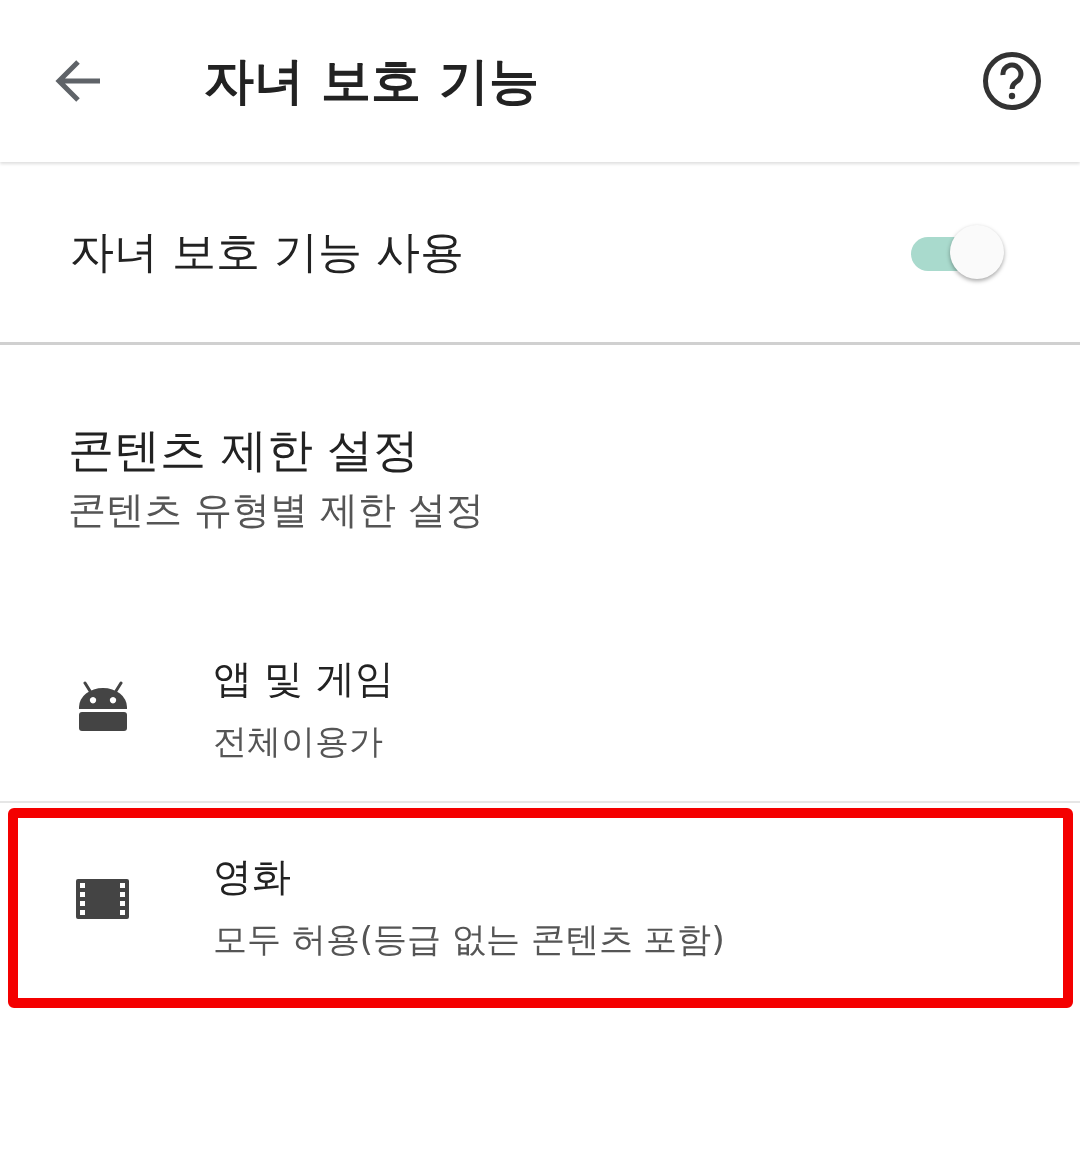 The width and height of the screenshot is (1080, 1157). Describe the element at coordinates (102, 706) in the screenshot. I see `android-icon` at that location.